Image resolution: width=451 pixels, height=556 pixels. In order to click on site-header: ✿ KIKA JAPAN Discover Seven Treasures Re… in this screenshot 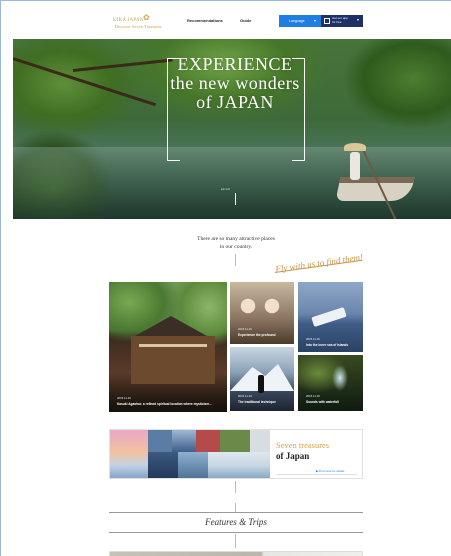, I will do `click(232, 20)`.